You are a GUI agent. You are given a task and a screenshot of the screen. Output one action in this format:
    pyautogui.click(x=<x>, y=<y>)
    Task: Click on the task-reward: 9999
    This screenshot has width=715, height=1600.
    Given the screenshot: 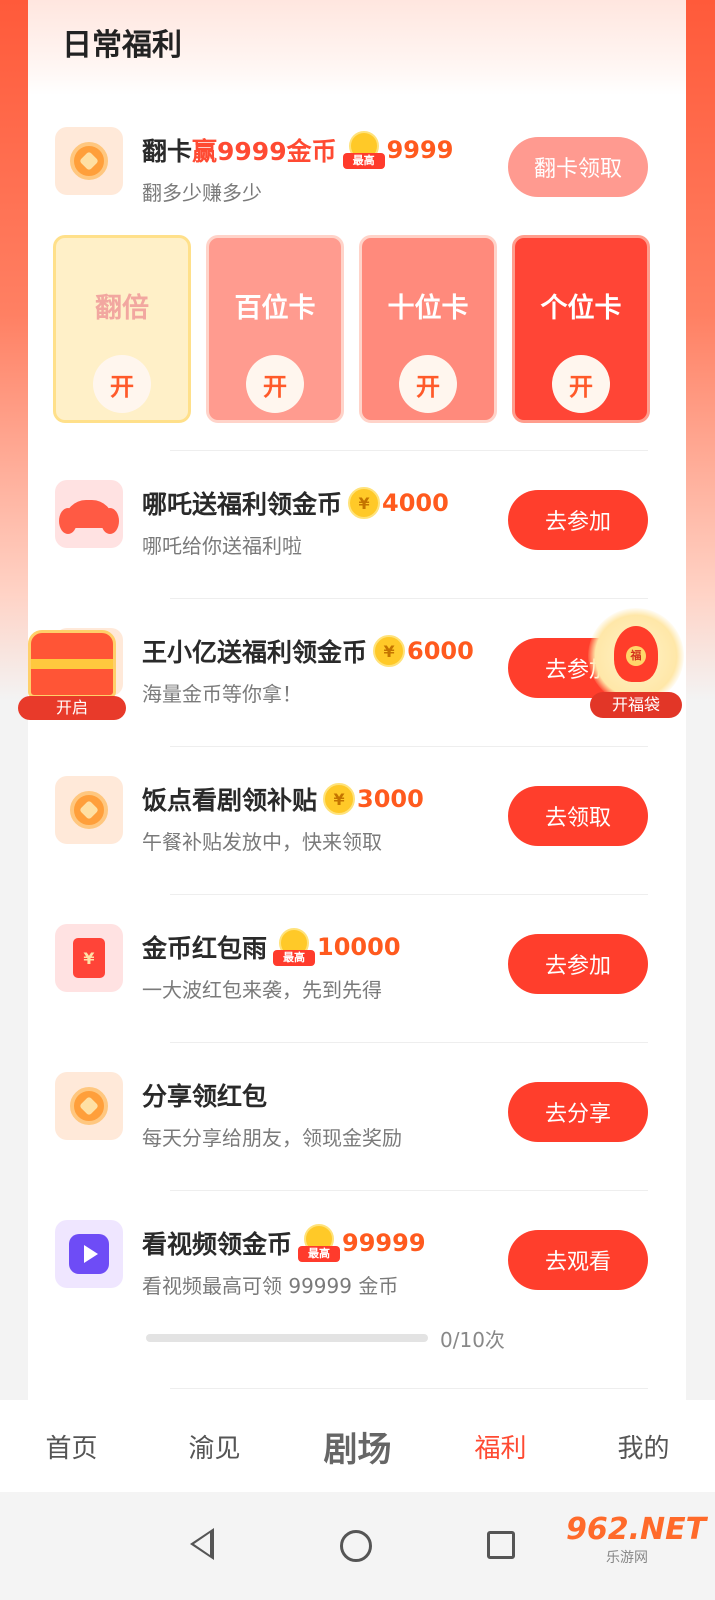 What is the action you would take?
    pyautogui.click(x=420, y=150)
    